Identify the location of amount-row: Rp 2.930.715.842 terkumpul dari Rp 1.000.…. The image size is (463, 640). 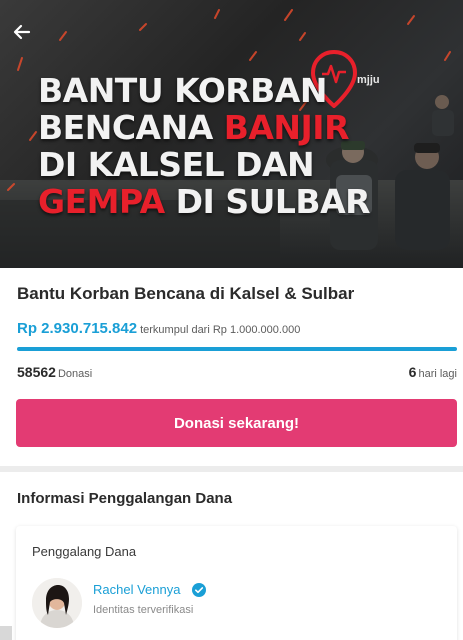
(158, 329).